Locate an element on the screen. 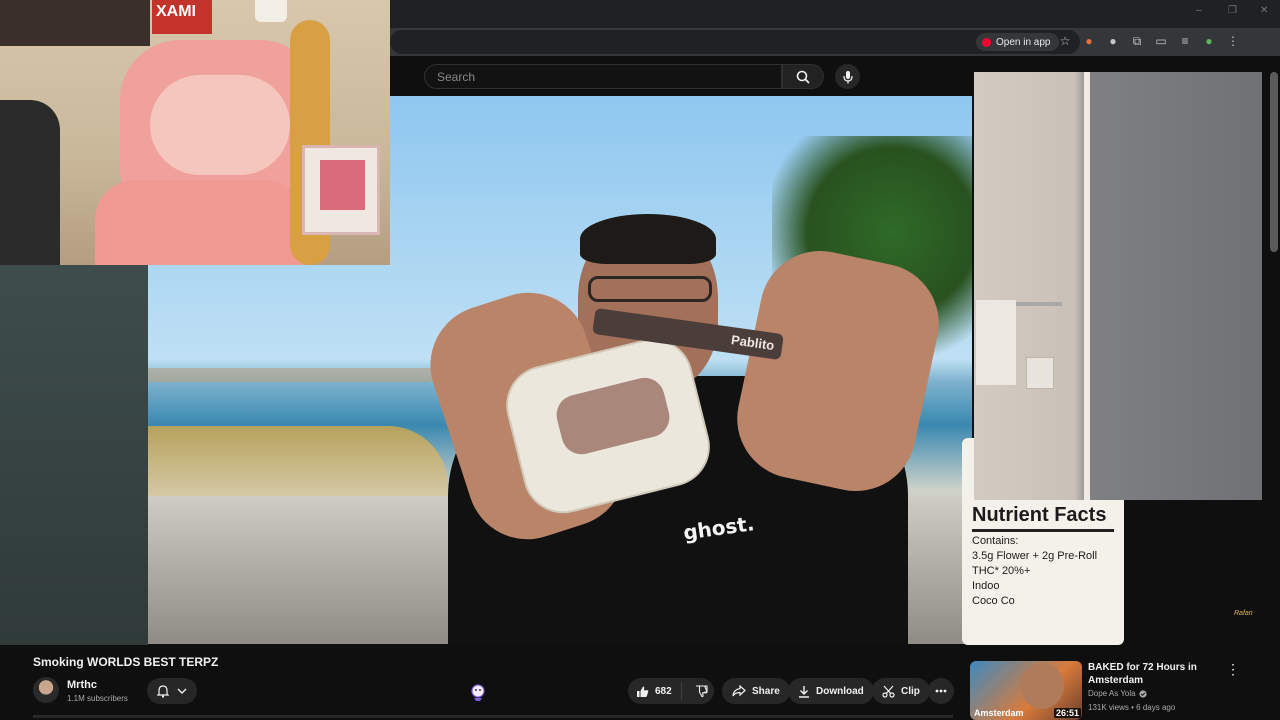 The width and height of the screenshot is (1280, 720). channel-name: Mrthc is located at coordinates (82, 685).